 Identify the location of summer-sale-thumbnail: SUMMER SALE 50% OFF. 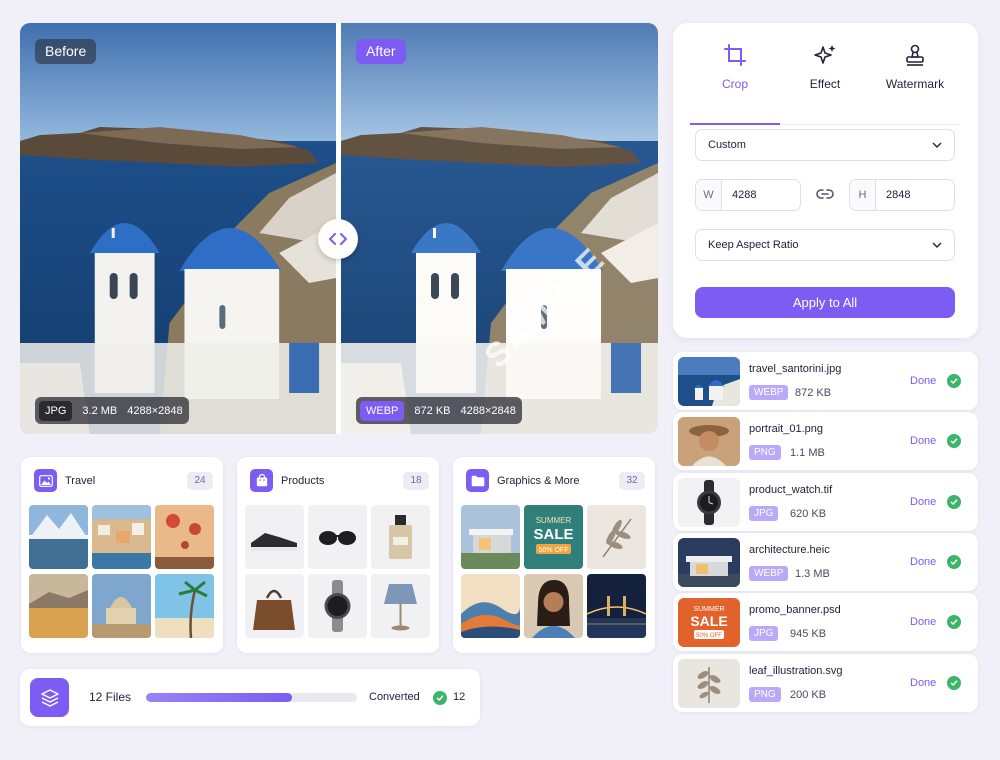
(553, 537).